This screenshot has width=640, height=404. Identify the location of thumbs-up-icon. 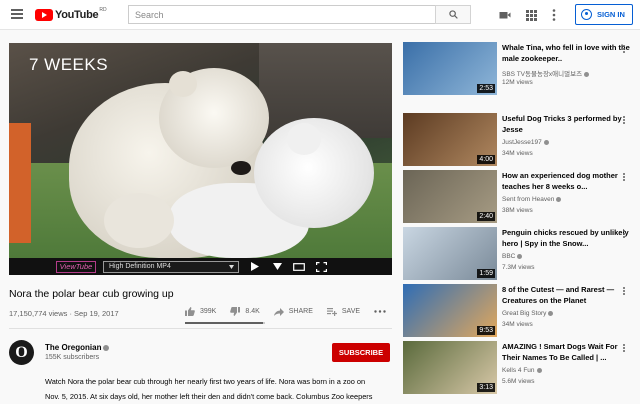
(190, 311).